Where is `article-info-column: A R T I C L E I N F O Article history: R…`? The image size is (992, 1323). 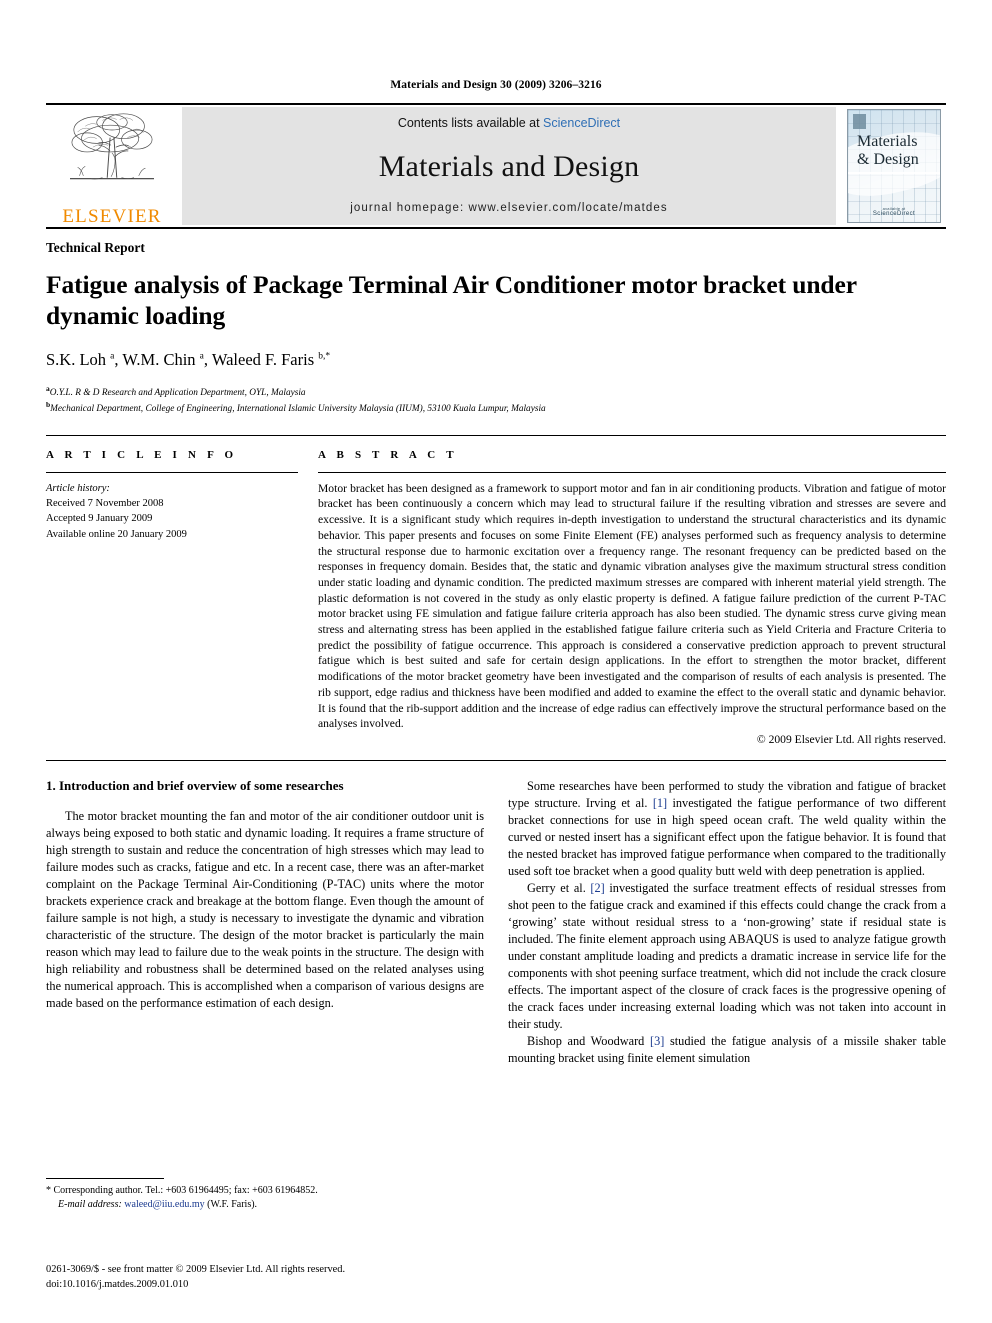 article-info-column: A R T I C L E I N F O Article history: R… is located at coordinates (172, 598).